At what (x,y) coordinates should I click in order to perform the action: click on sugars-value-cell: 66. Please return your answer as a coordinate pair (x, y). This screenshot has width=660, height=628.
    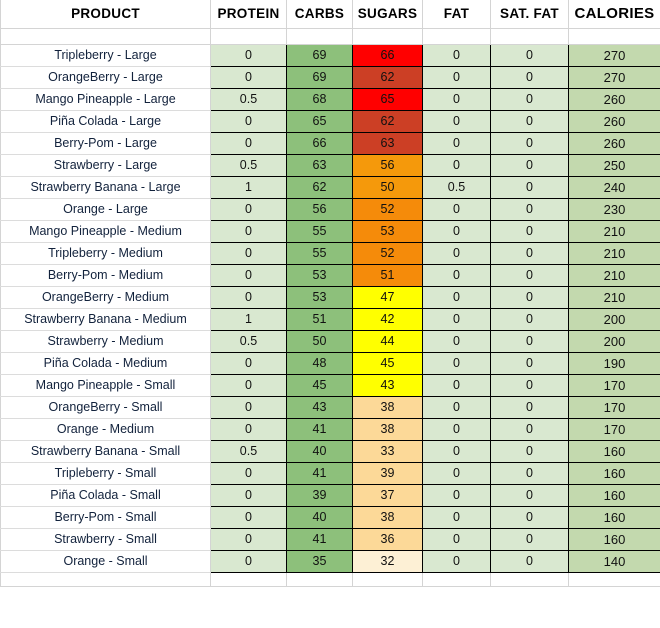
    Looking at the image, I should click on (387, 55).